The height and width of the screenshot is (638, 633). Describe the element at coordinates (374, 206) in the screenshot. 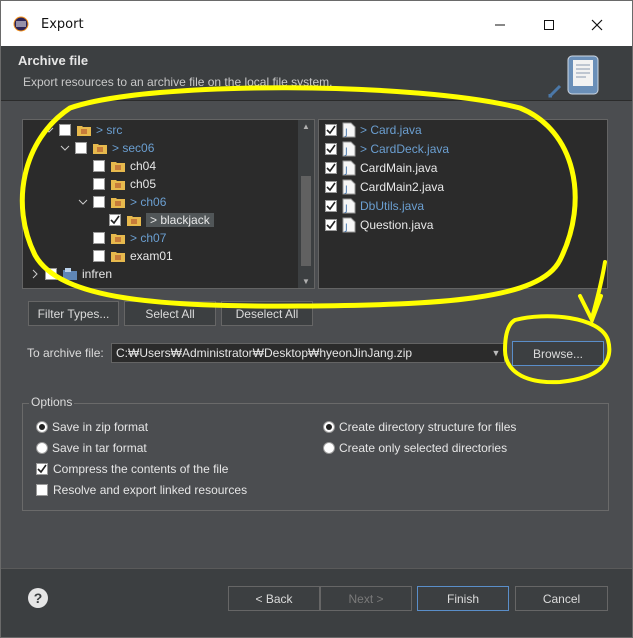

I see `file-row-dbutils: J DbUtils.java` at that location.